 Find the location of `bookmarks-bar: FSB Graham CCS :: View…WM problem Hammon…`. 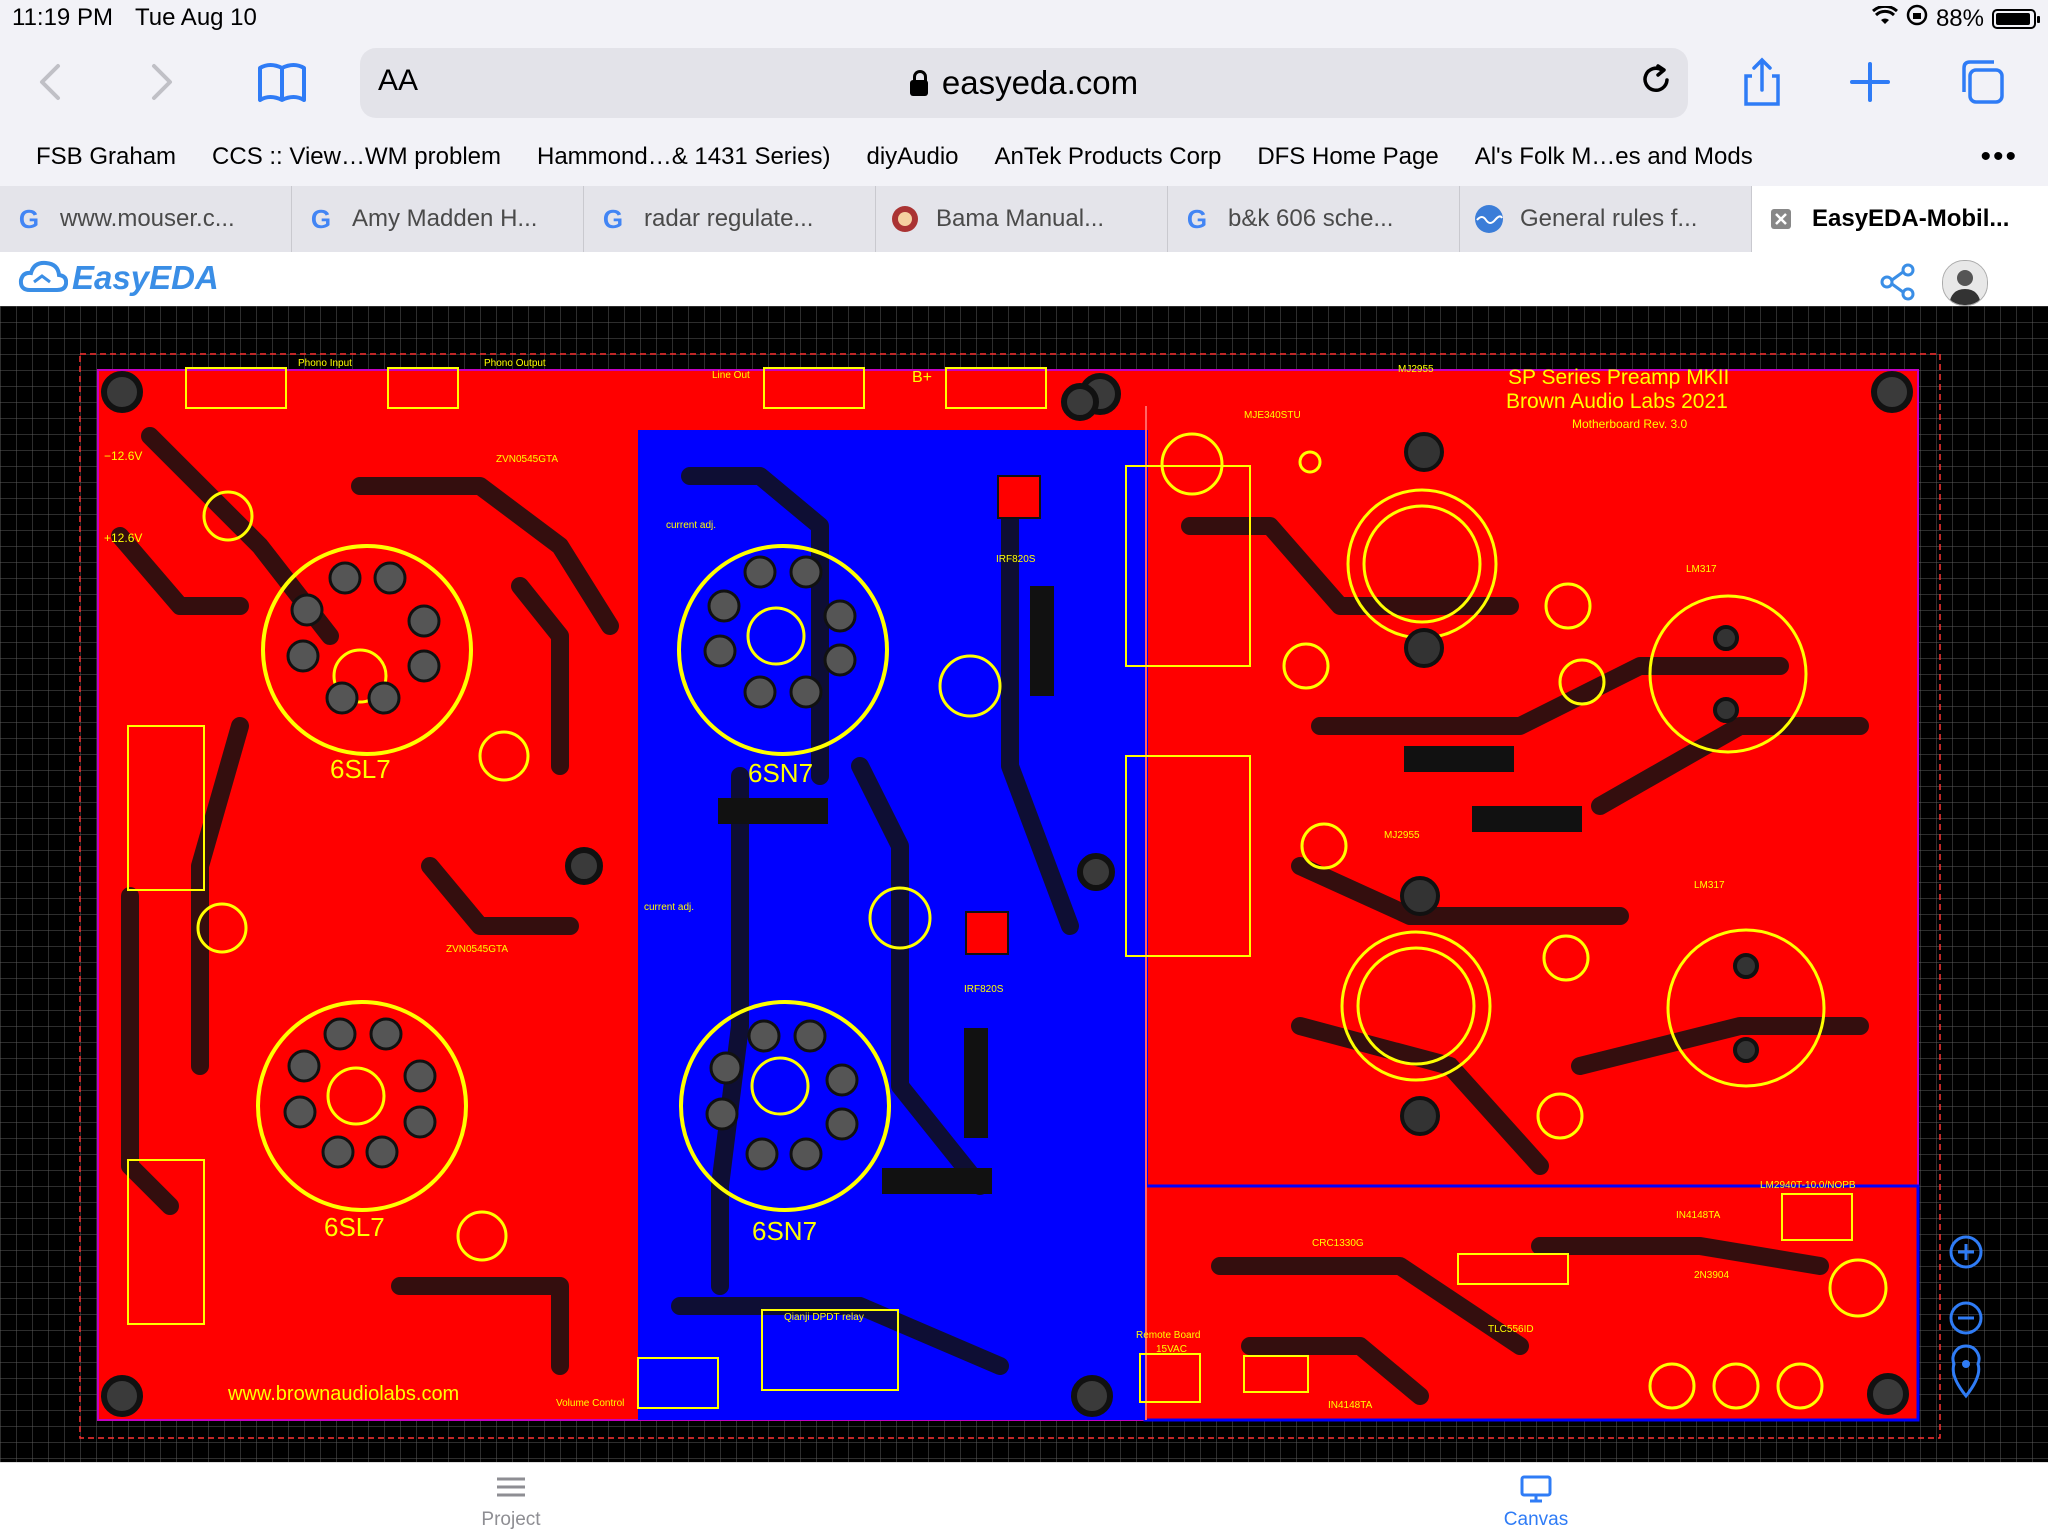

bookmarks-bar: FSB Graham CCS :: View…WM problem Hammon… is located at coordinates (1024, 157).